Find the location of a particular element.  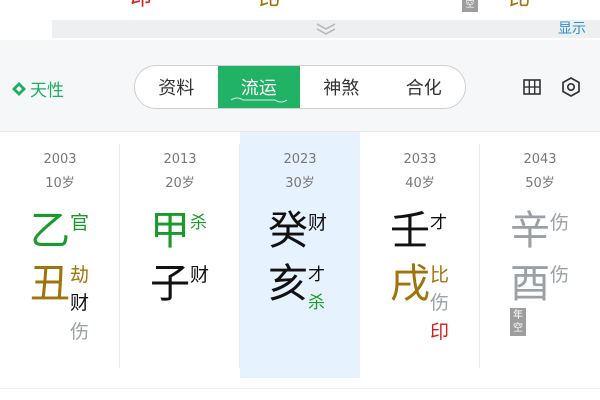

cycle-age: 20岁 is located at coordinates (180, 183).